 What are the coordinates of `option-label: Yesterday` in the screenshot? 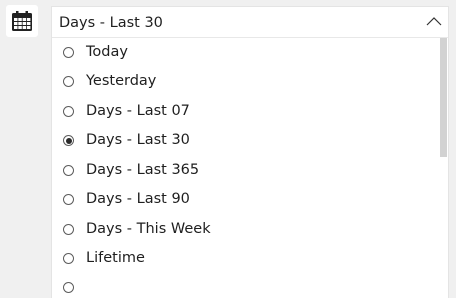 It's located at (121, 81).